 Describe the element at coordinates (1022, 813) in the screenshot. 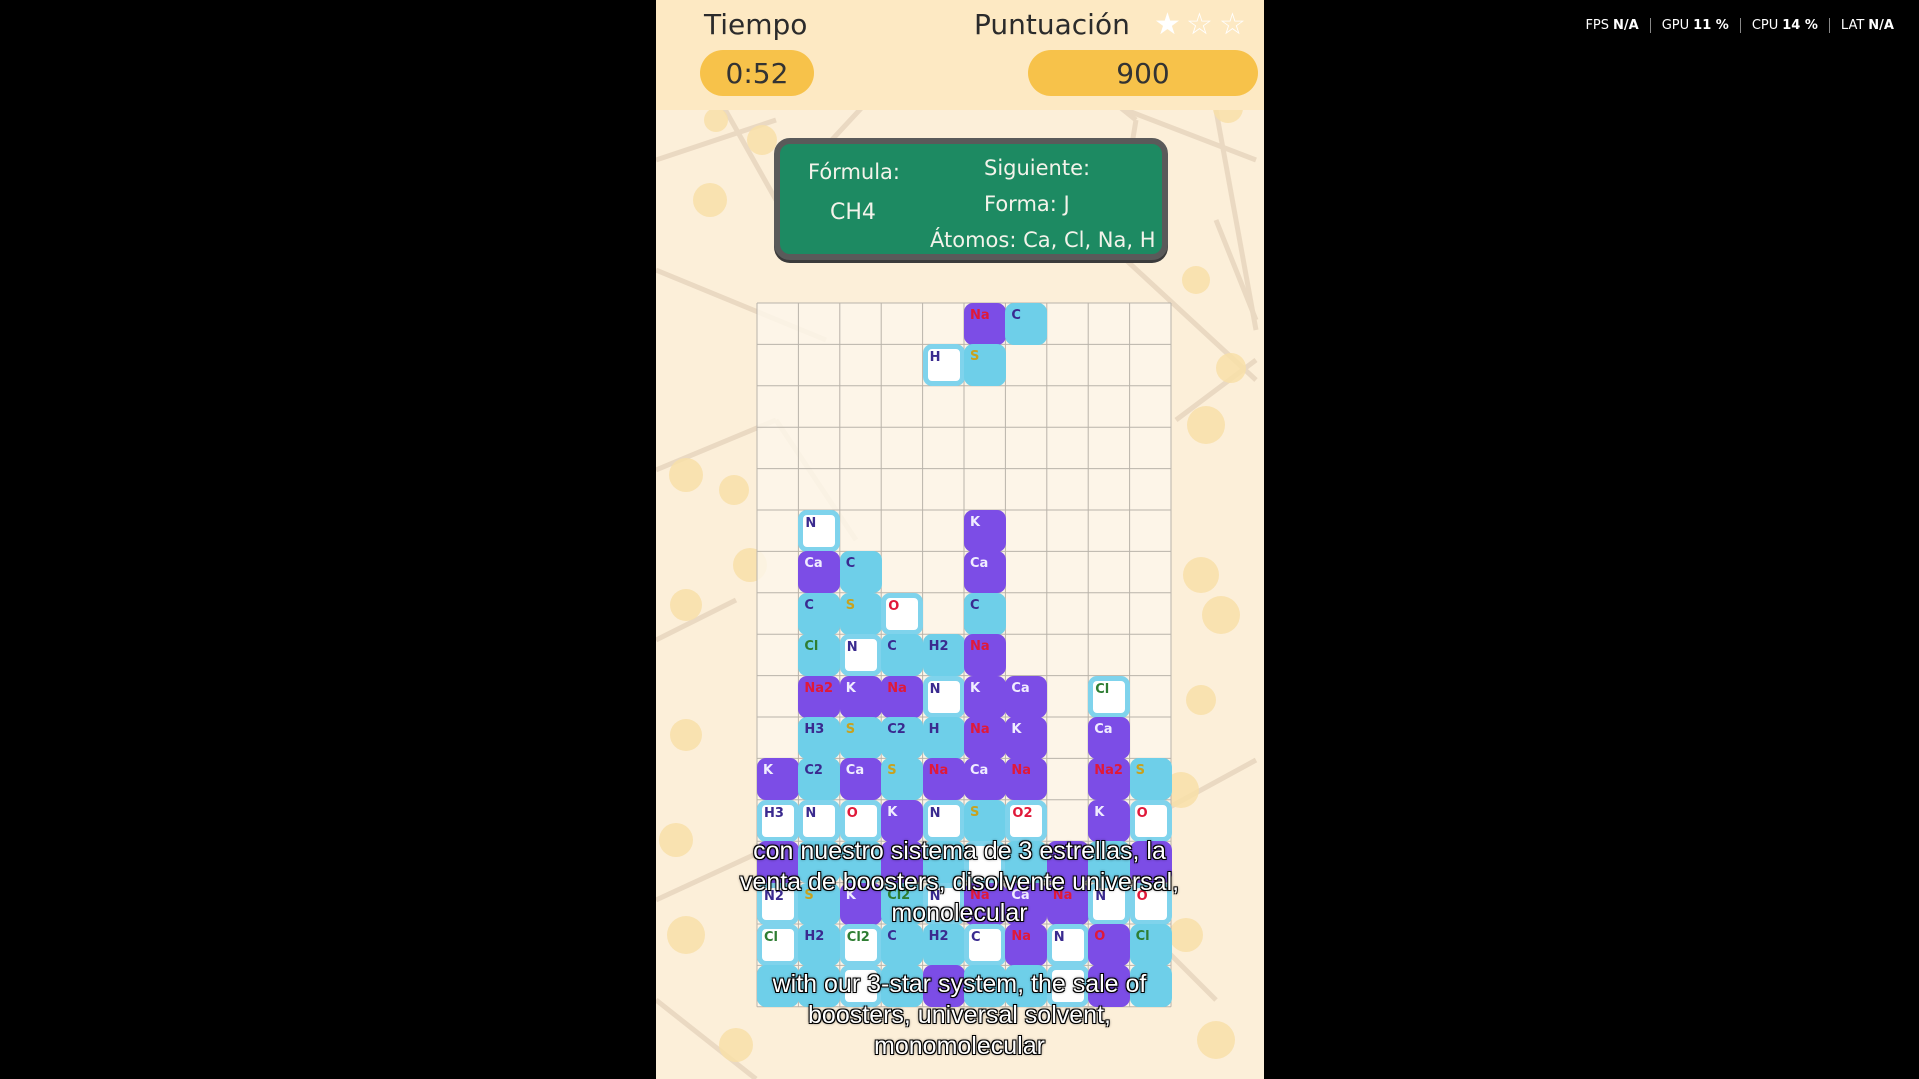

I see `atom-label: O2` at that location.